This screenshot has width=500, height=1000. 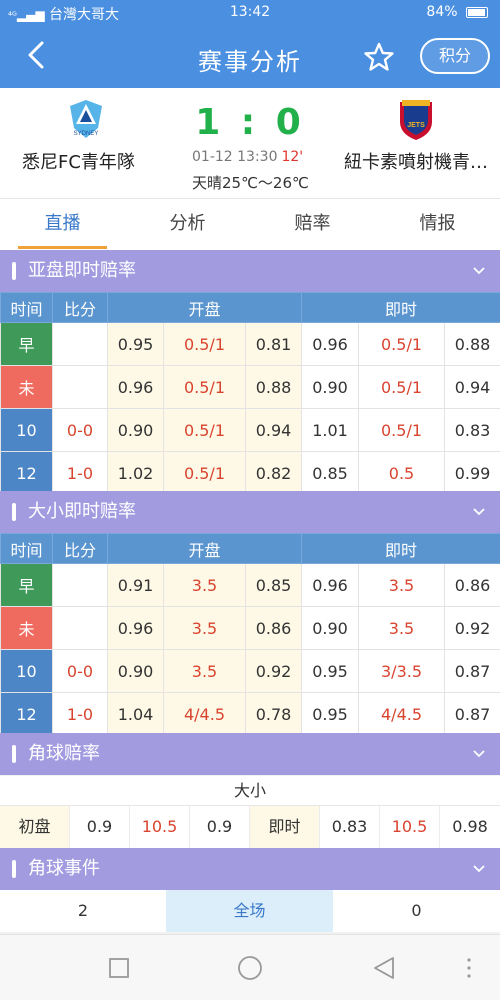 I want to click on odds-row: 早 0.95 0.5/1 0.81 0.96 0.5/1 0.88, so click(x=250, y=344).